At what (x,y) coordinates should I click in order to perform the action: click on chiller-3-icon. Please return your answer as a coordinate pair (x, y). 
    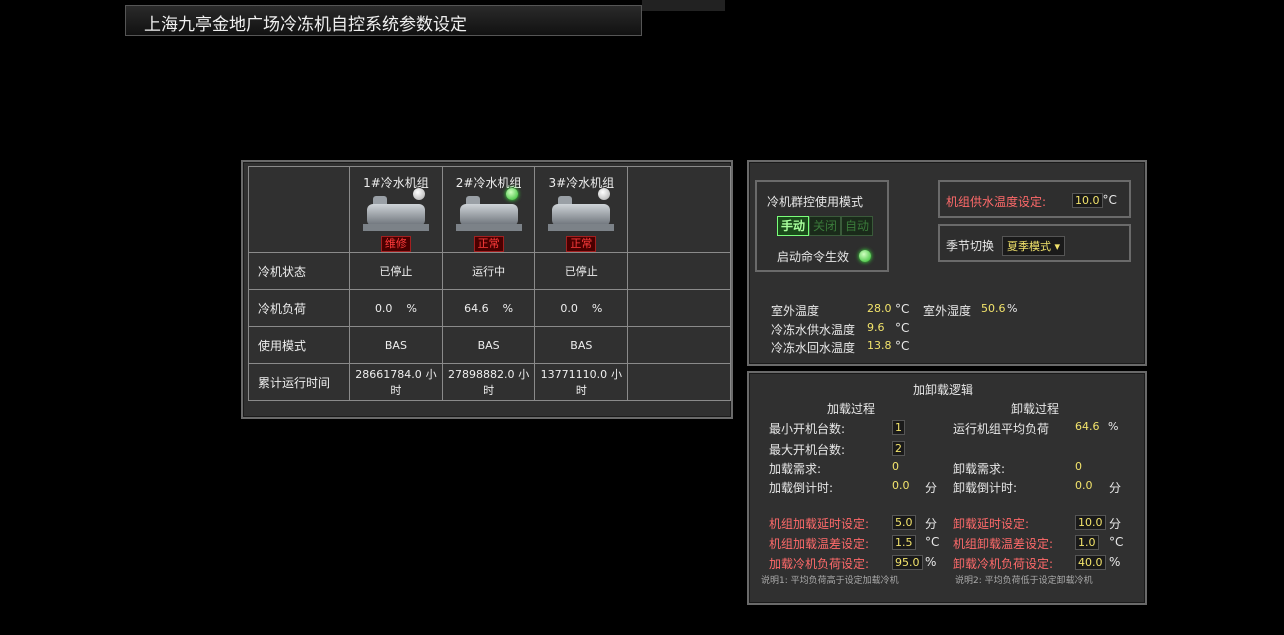
    Looking at the image, I should click on (581, 211).